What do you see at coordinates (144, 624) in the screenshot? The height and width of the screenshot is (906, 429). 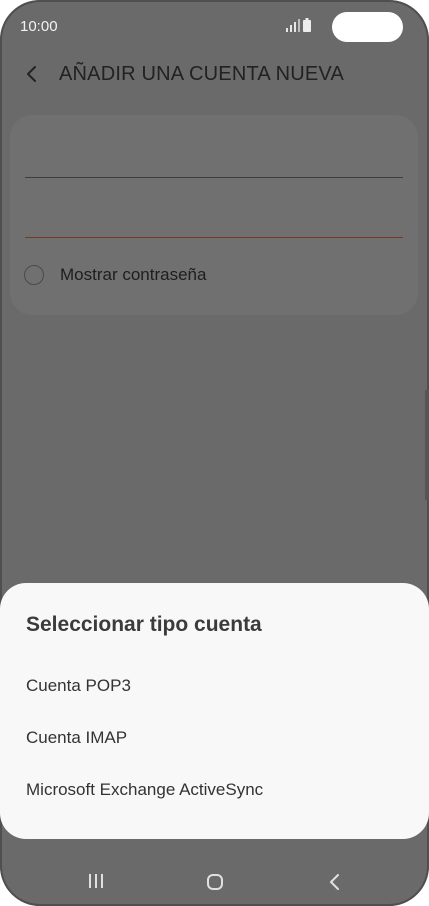 I see `dialog-title: Seleccionar tipo cuenta` at bounding box center [144, 624].